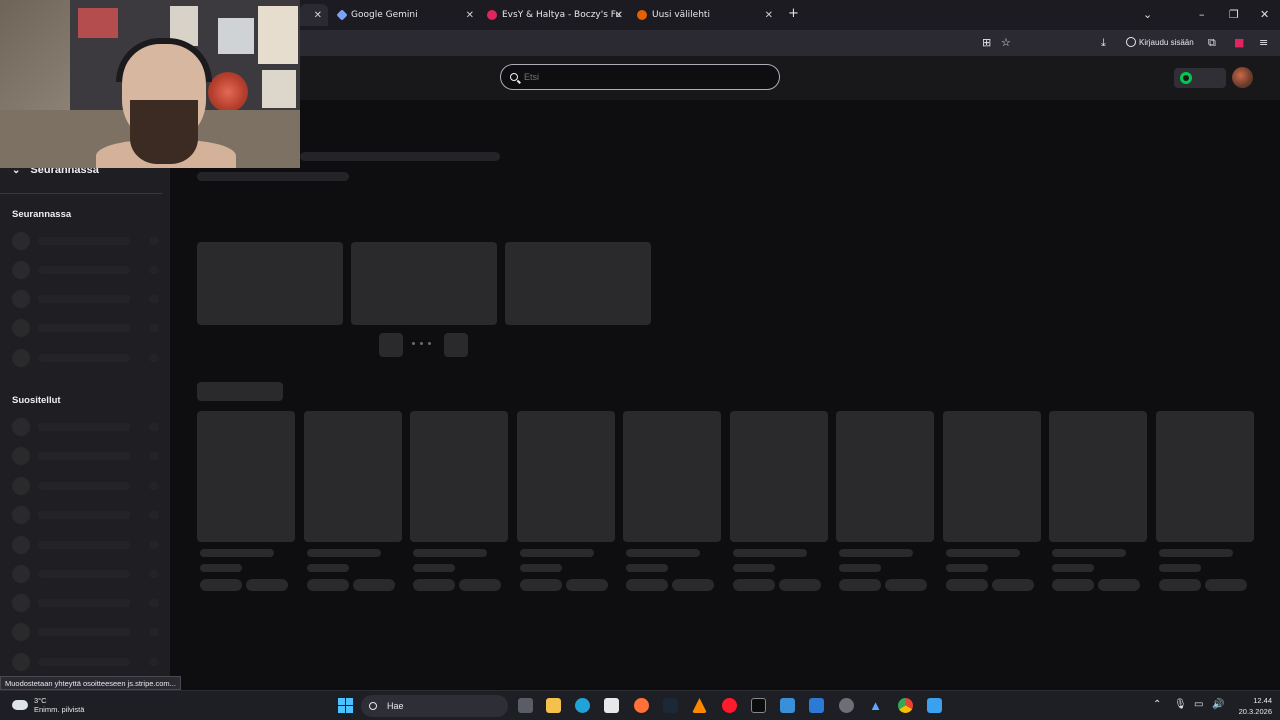 This screenshot has height=720, width=1280. I want to click on volume-icon: 🔊, so click(1218, 704).